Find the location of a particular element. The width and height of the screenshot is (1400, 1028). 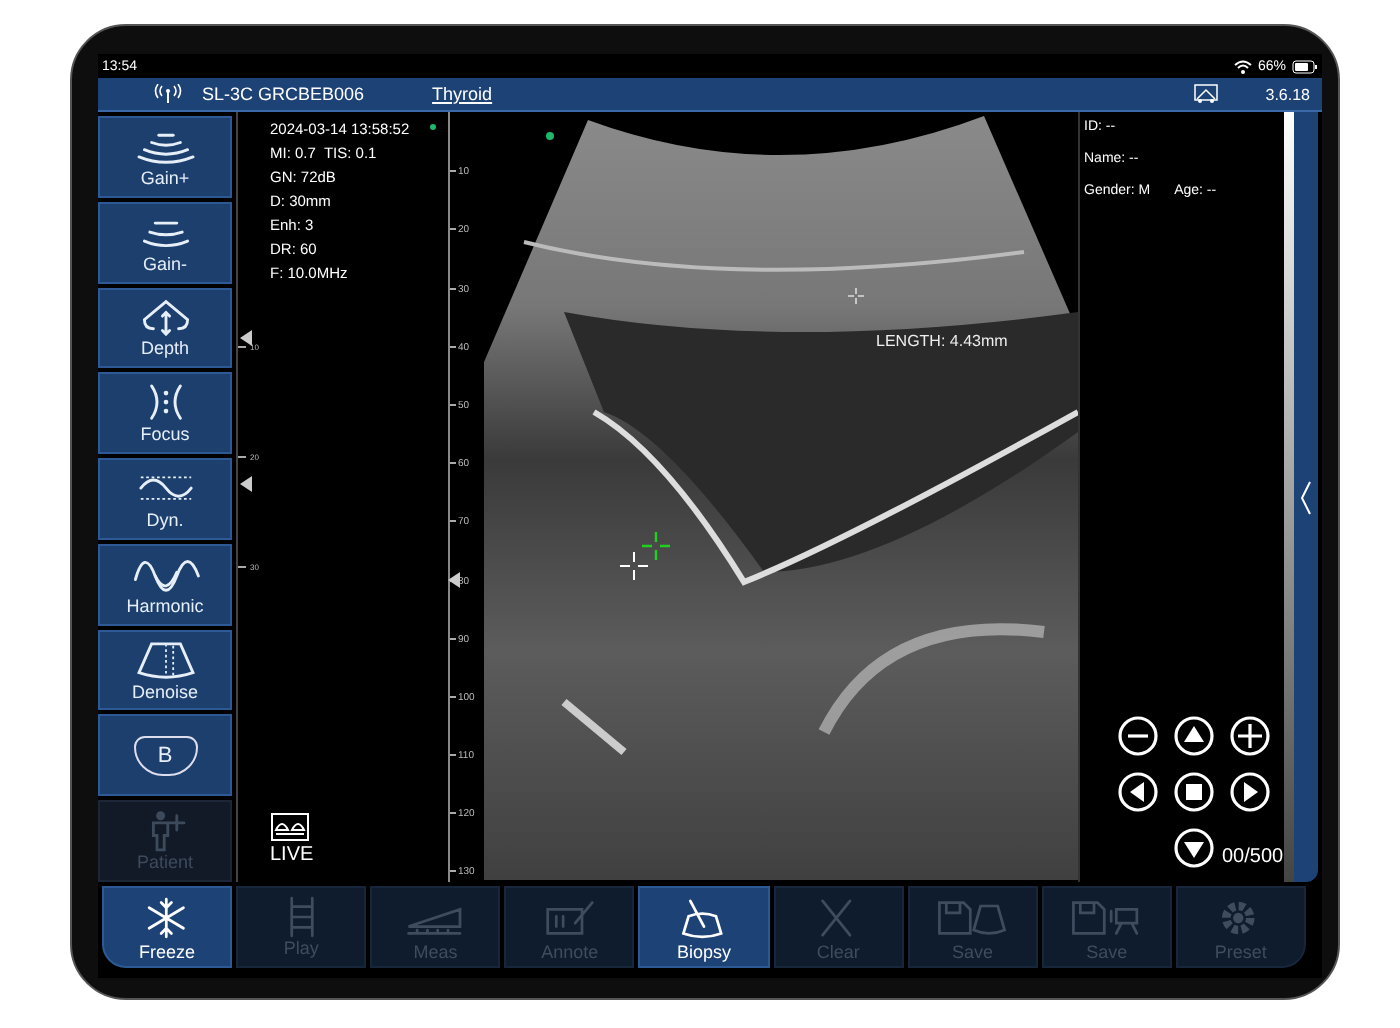

battery-icon is located at coordinates (1305, 66).